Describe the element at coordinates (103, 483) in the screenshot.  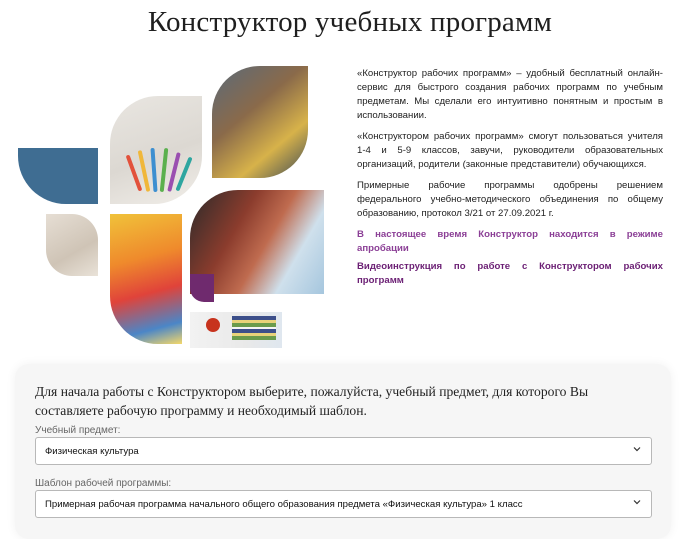
I see `template-label: Шаблон рабочей программы:` at that location.